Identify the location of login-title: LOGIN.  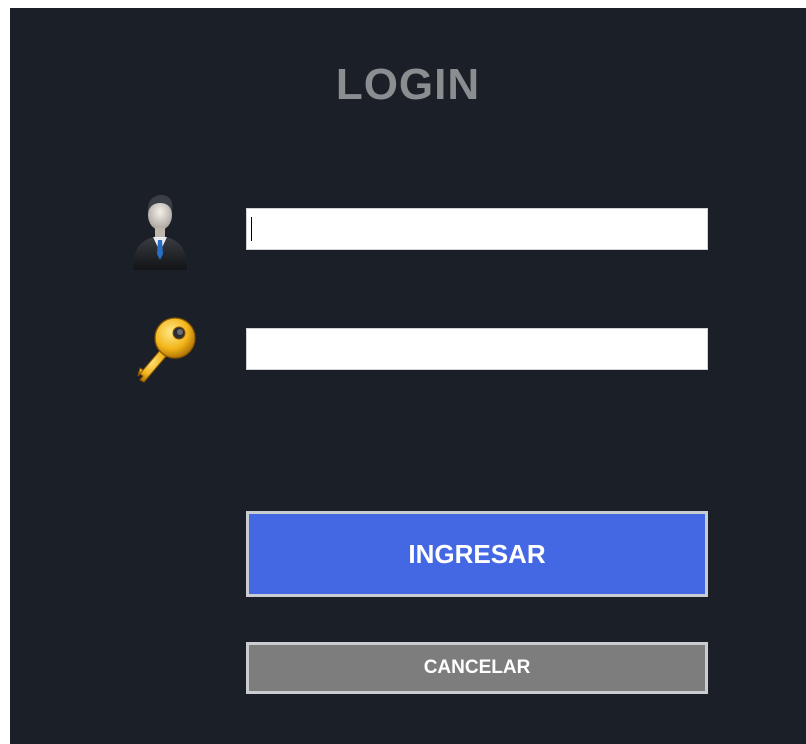
(408, 84).